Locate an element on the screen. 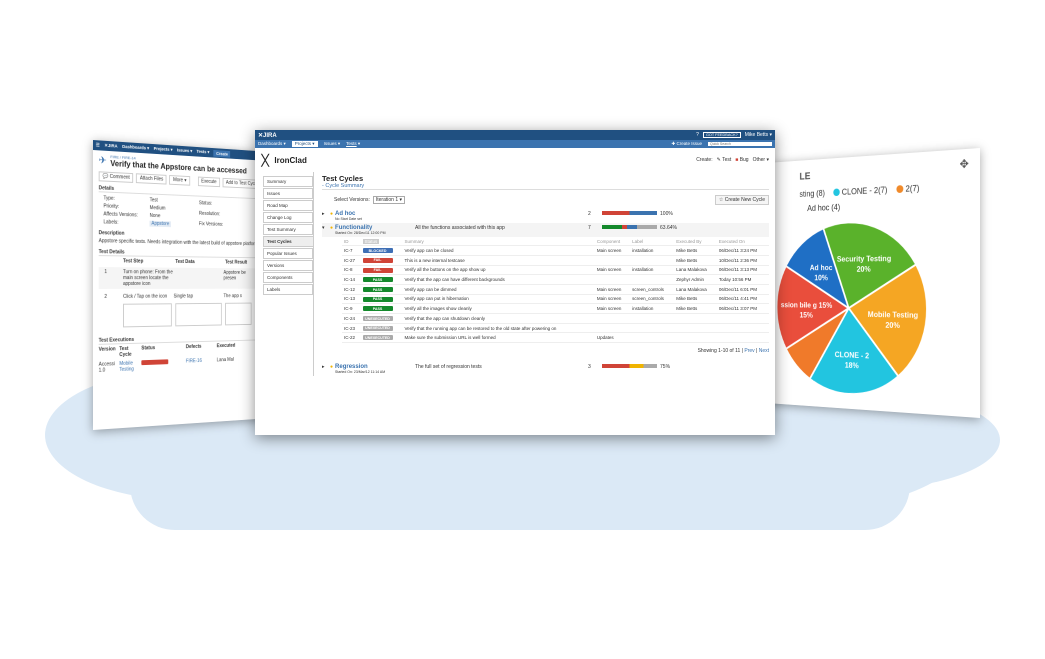 The image size is (1045, 659). exec-cycle: Mobile Testing is located at coordinates (130, 366).